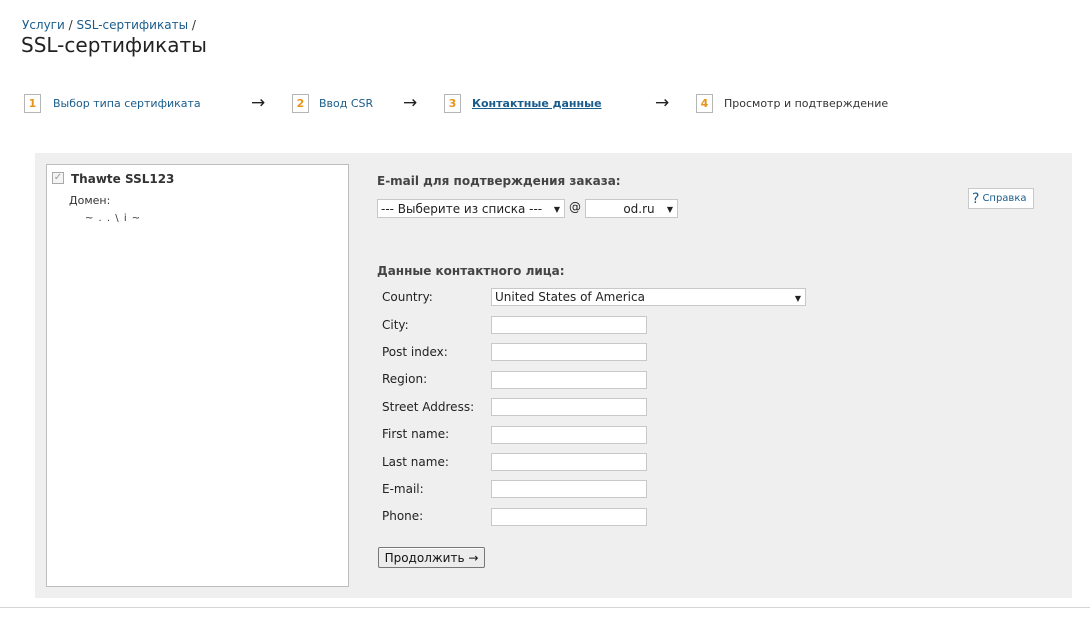 The height and width of the screenshot is (619, 1090). Describe the element at coordinates (622, 208) in the screenshot. I see `email-domain-select-value: od.ru` at that location.